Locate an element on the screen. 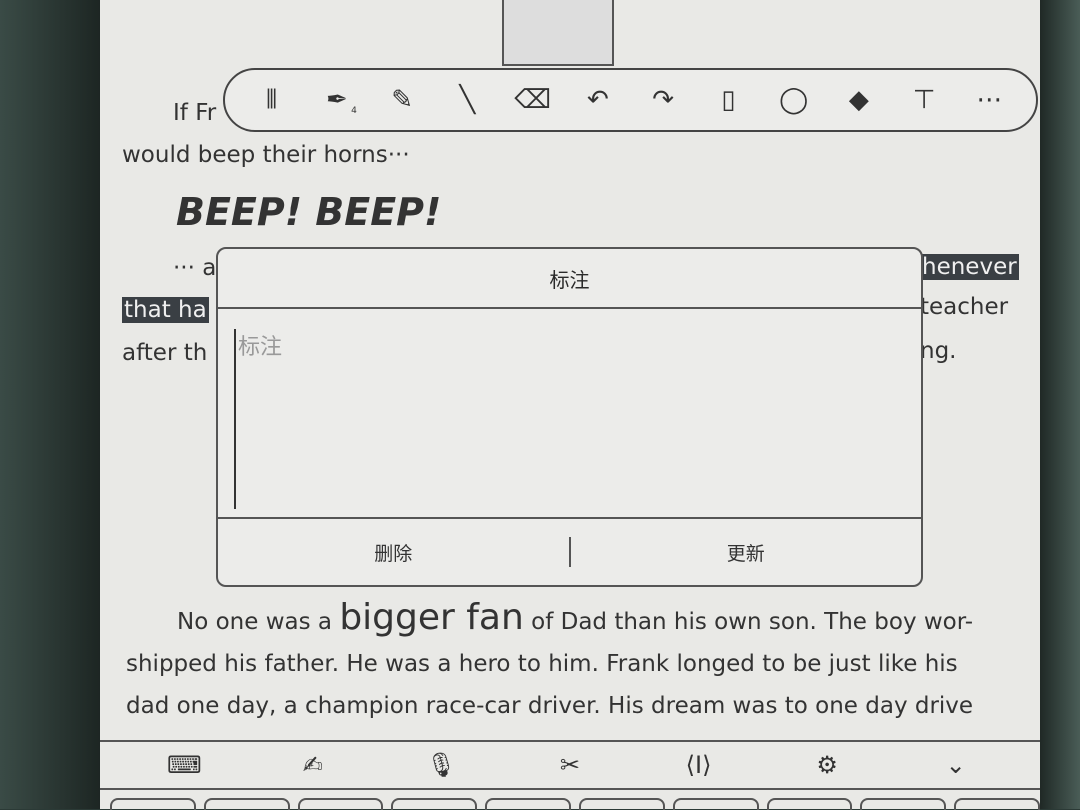 Image resolution: width=1080 pixels, height=810 pixels. handwriting-button: ✍ is located at coordinates (313, 765).